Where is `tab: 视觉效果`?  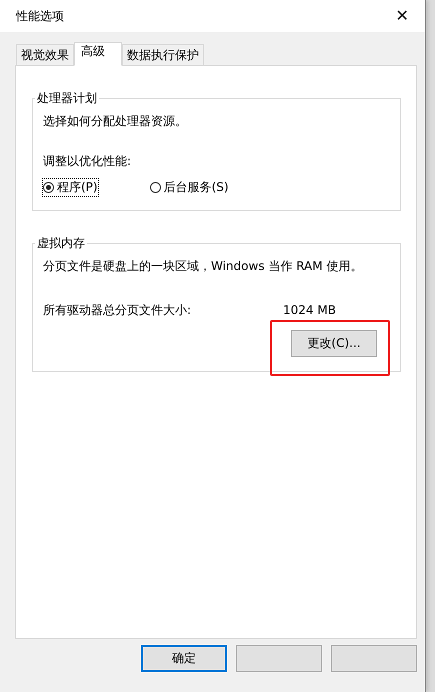 tab: 视觉效果 is located at coordinates (45, 55).